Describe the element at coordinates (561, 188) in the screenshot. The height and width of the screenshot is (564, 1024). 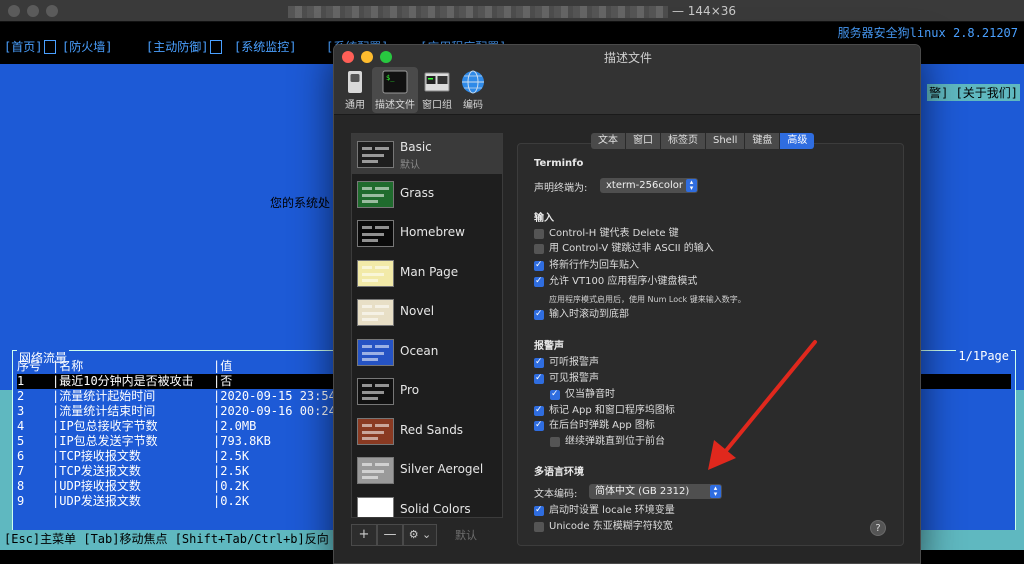
I see `declare-terminal-label: 声明终端为:` at that location.